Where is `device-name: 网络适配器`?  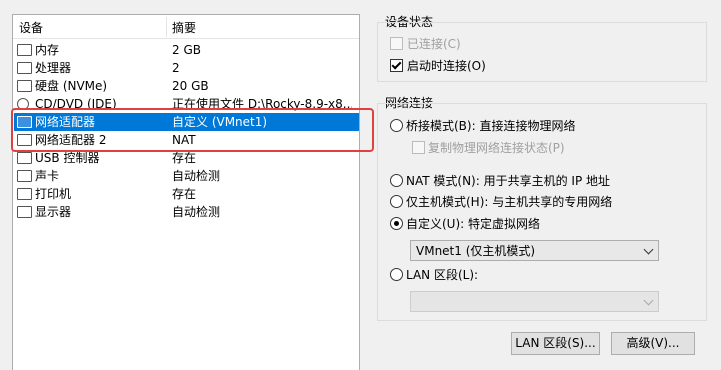
device-name: 网络适配器 is located at coordinates (65, 122).